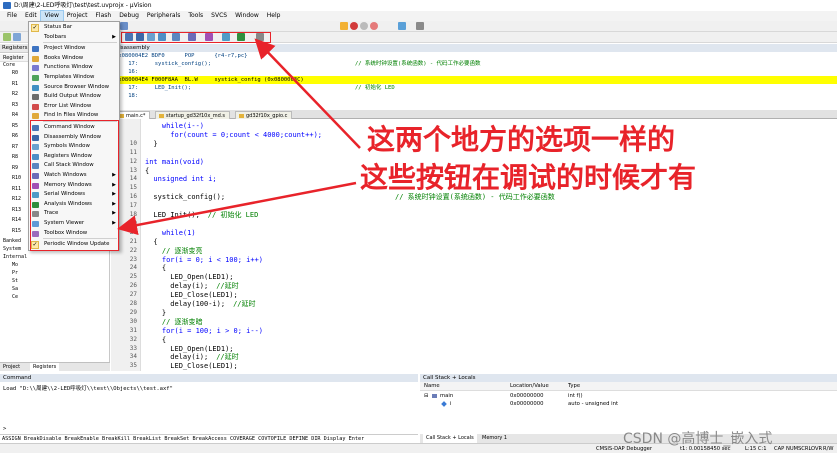 This screenshot has height=454, width=837. What do you see at coordinates (239, 136) in the screenshot?
I see `annotation-arrows` at bounding box center [239, 136].